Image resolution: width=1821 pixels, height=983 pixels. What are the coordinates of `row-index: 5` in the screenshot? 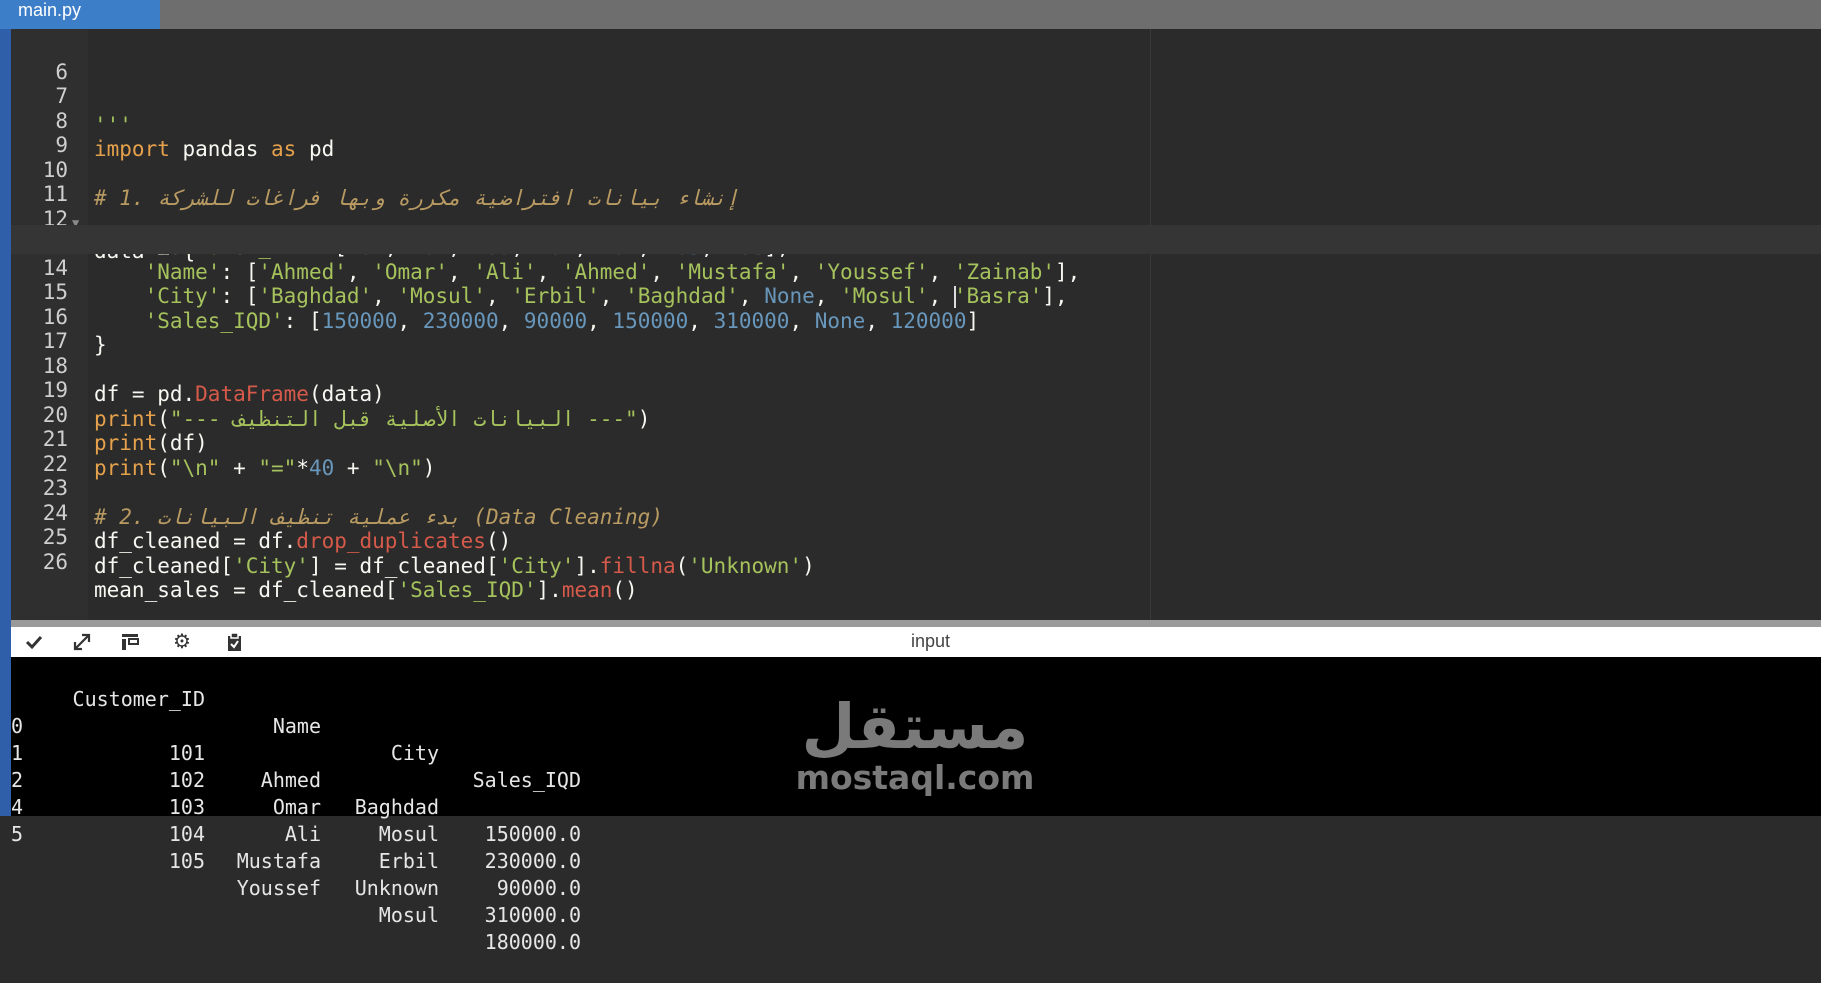 It's located at (17, 834).